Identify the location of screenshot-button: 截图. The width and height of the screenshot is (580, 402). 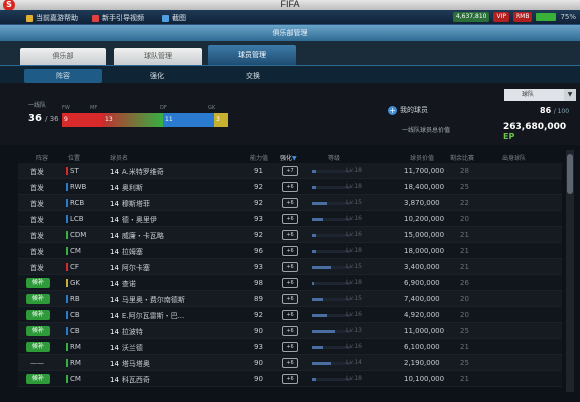
(174, 18).